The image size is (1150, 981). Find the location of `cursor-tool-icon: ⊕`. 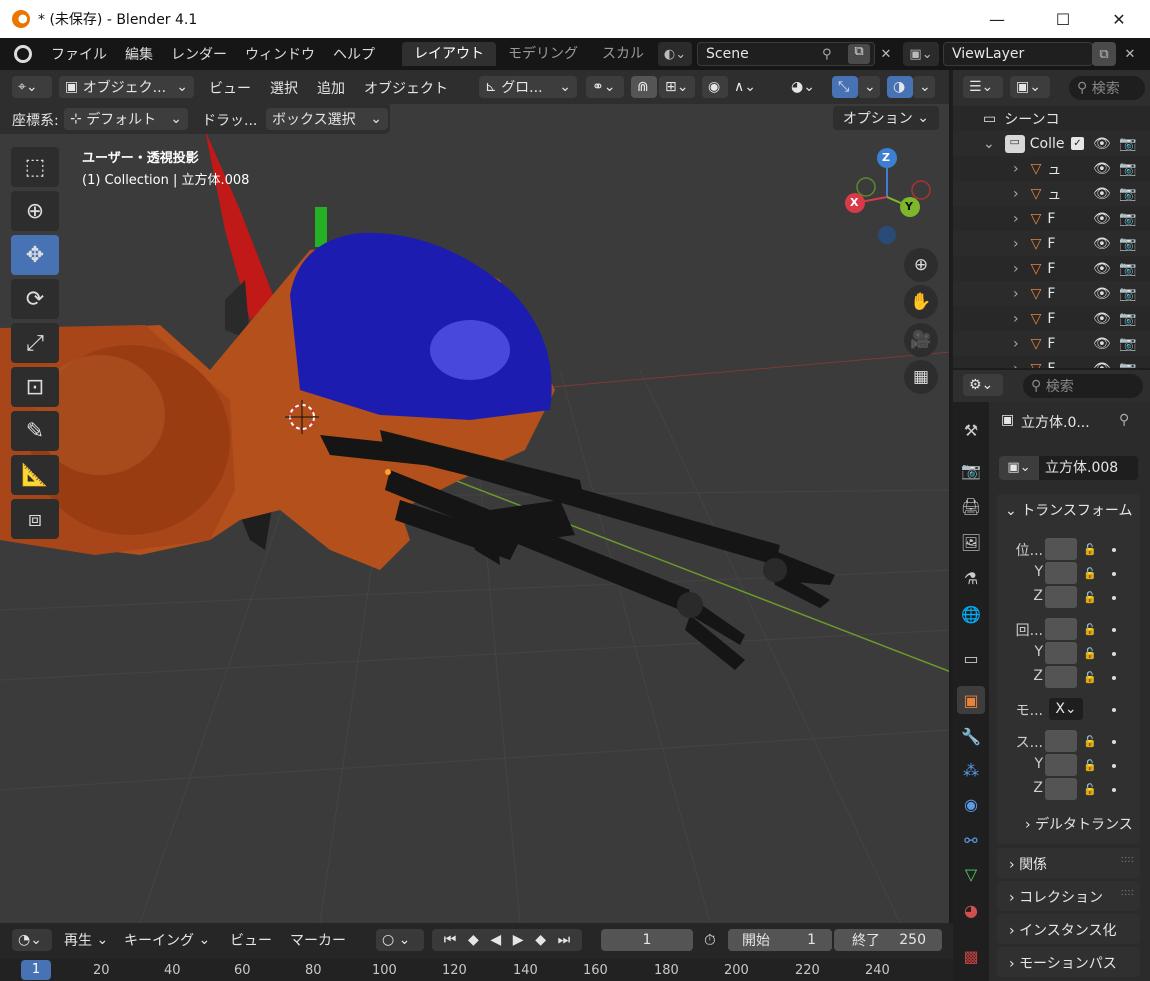

cursor-tool-icon: ⊕ is located at coordinates (35, 211).